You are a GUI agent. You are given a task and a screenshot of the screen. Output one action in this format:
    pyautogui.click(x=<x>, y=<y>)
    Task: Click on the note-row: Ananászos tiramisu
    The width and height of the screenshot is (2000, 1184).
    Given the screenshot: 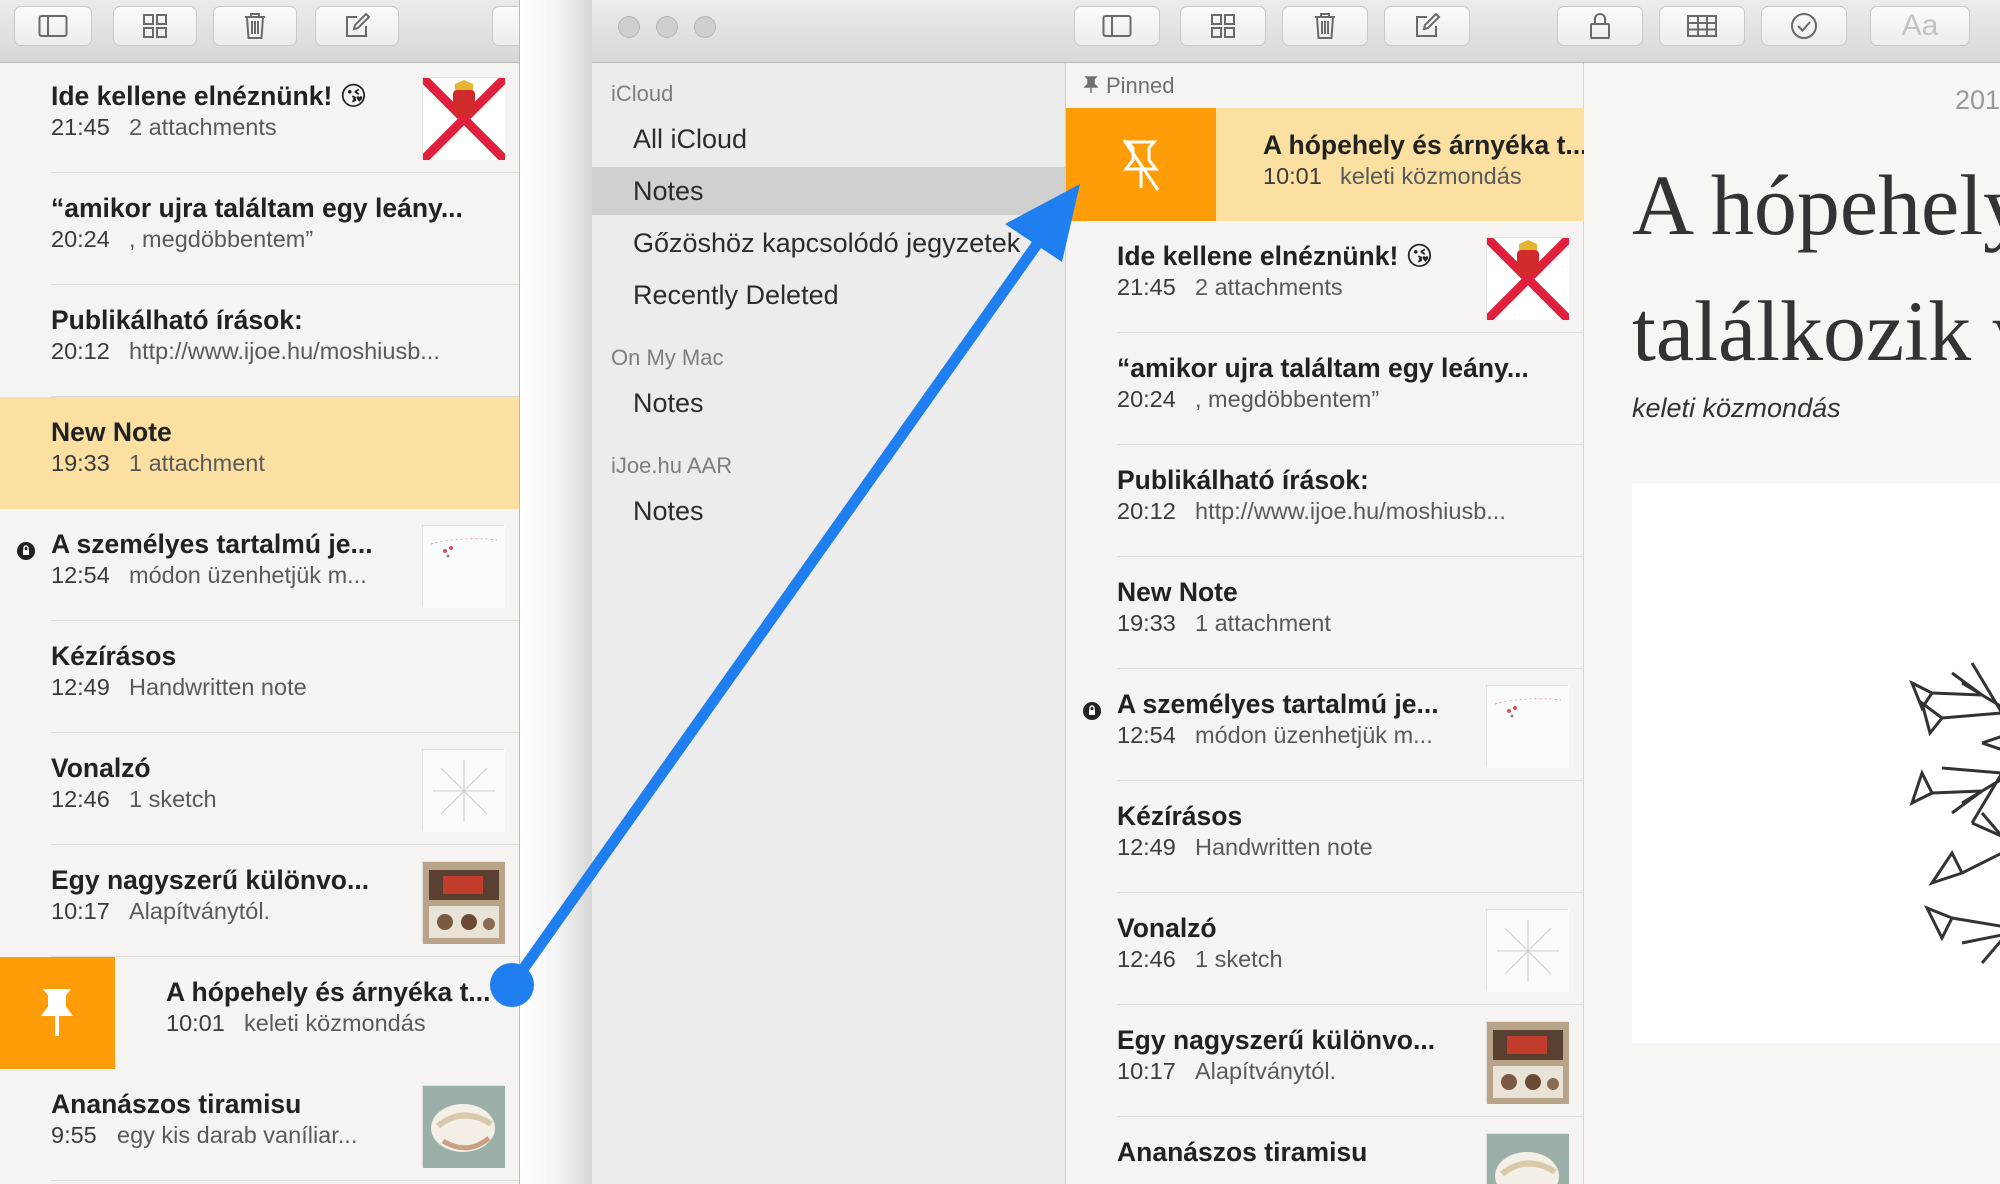 What is the action you would take?
    pyautogui.click(x=1325, y=1150)
    